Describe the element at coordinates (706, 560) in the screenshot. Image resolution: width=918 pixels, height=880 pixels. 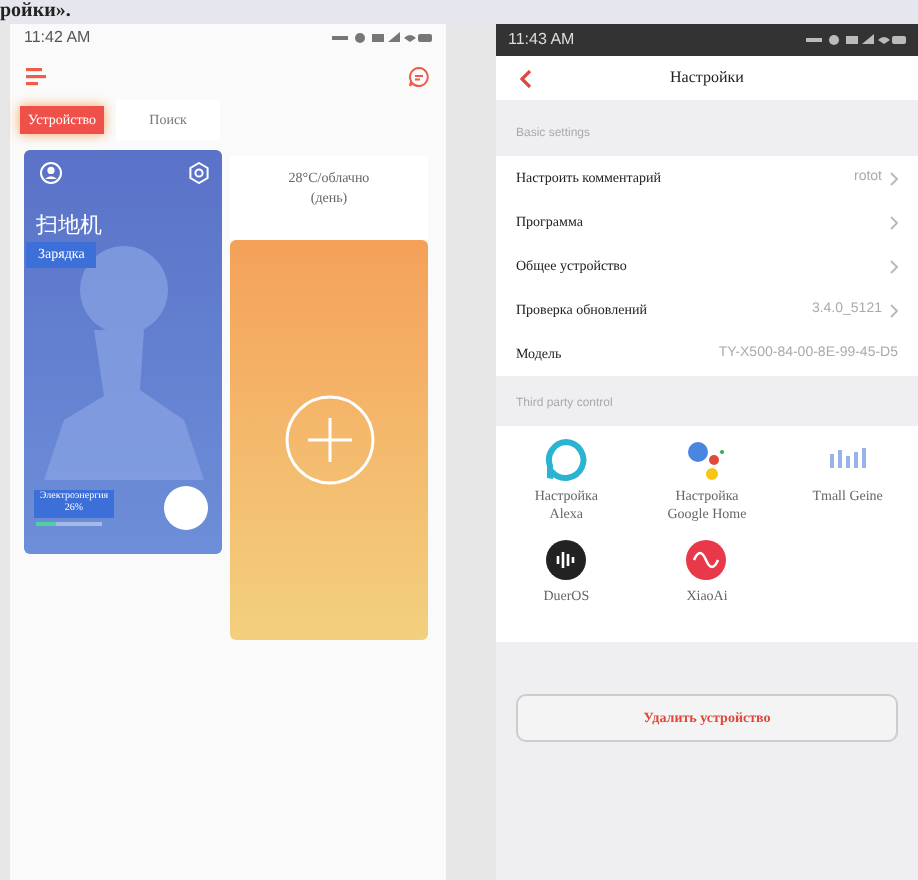
I see `sine-wave-icon` at that location.